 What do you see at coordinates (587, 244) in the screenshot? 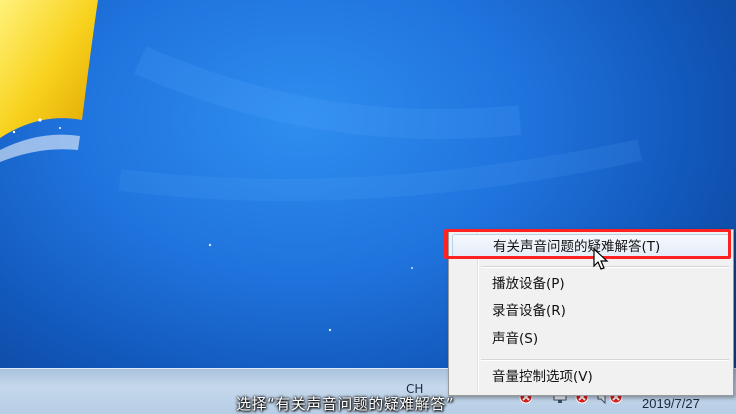
I see `highlight-box` at bounding box center [587, 244].